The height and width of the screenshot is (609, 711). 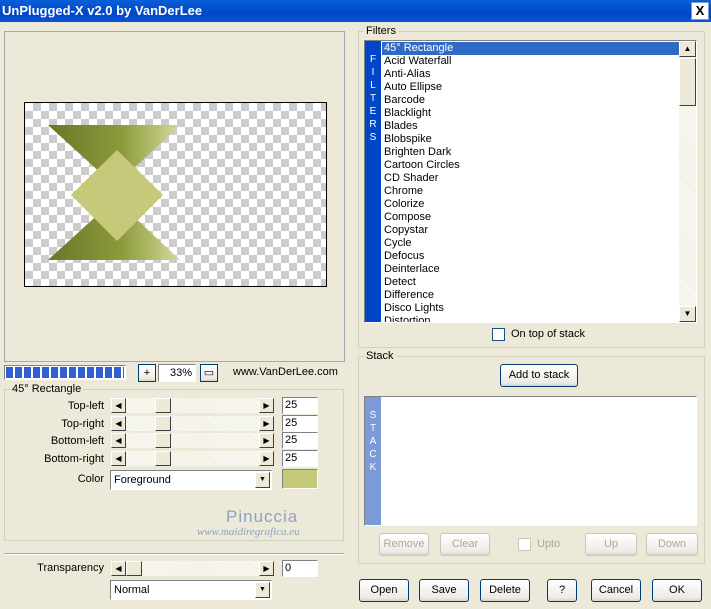 What do you see at coordinates (530, 126) in the screenshot?
I see `filter-list-item: Blades` at bounding box center [530, 126].